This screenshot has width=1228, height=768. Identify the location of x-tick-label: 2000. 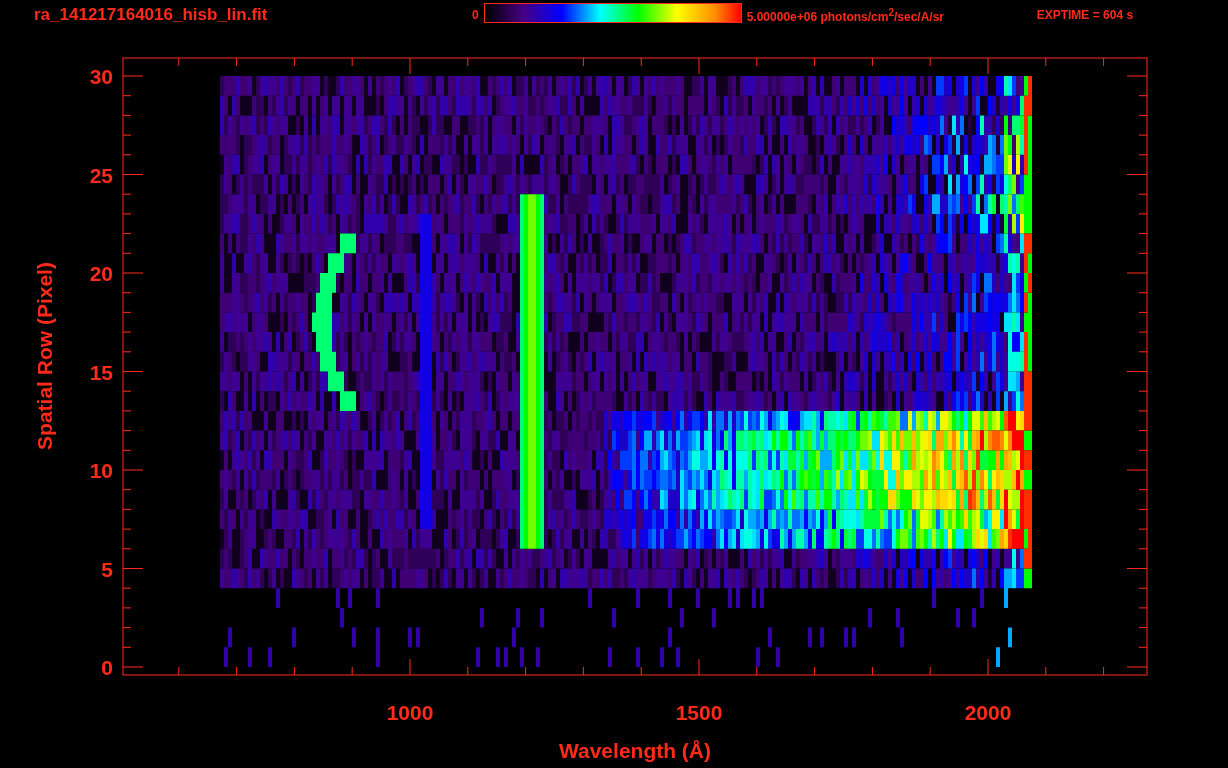
(988, 712).